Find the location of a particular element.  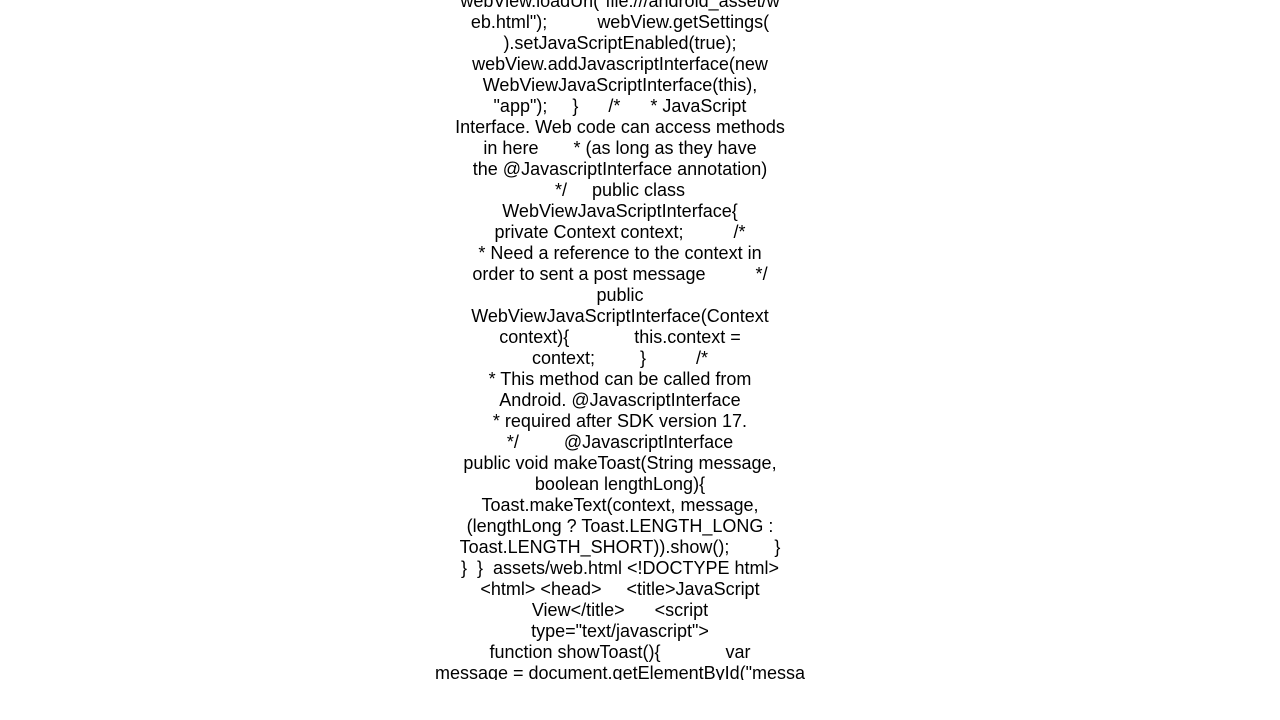

text-line: private Context context; /* is located at coordinates (620, 232).